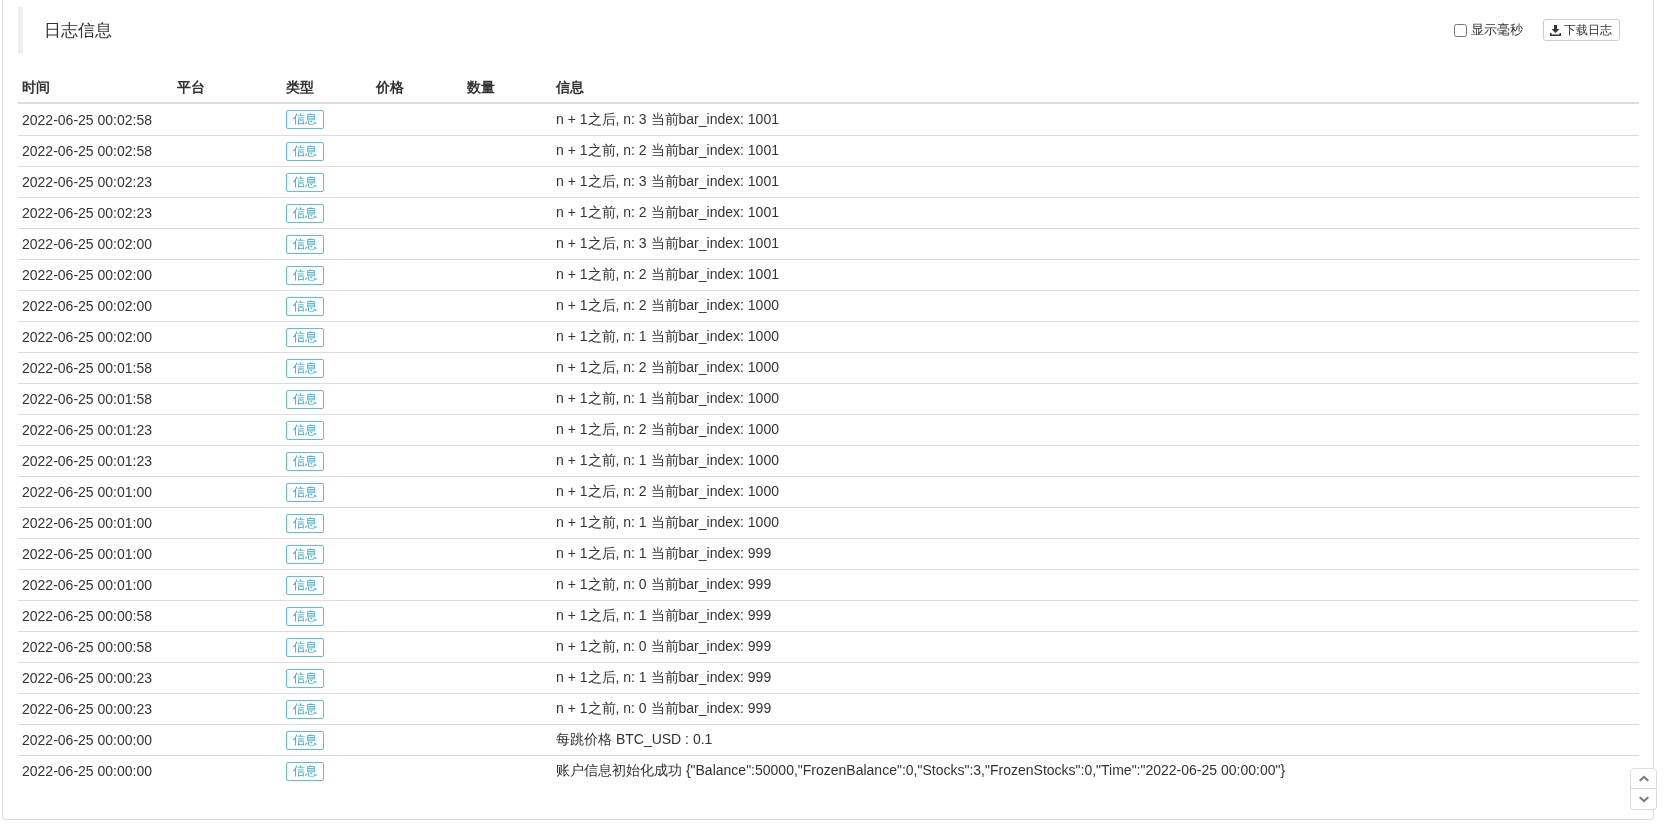  I want to click on message-cell-text: 账户信息初始化成功 {"Balance":50000,"FrozenBalance":0,"Stocks":3,"FrozenStocks":0,"Time":"2022-06-25 00:00:00"}, so click(921, 771).